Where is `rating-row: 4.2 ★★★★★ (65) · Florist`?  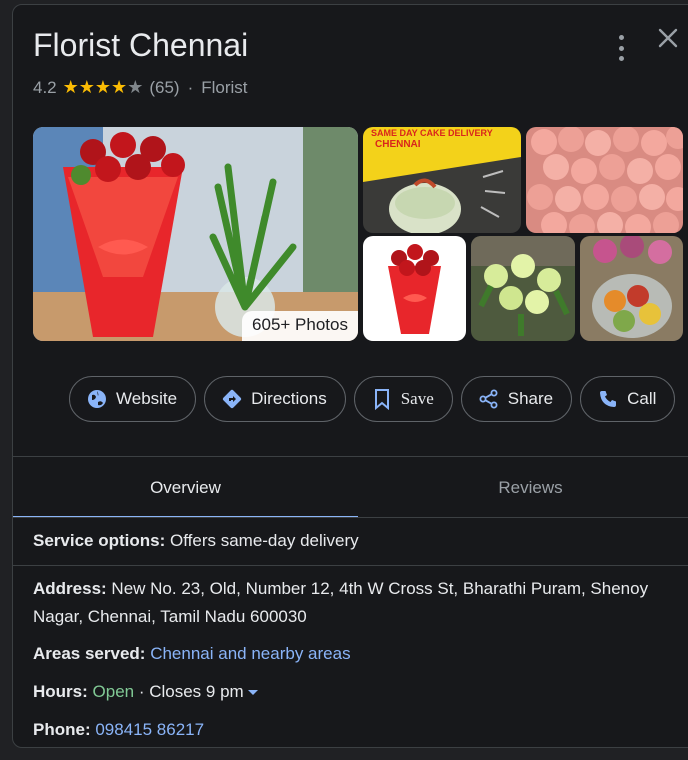
rating-row: 4.2 ★★★★★ (65) · Florist is located at coordinates (140, 87).